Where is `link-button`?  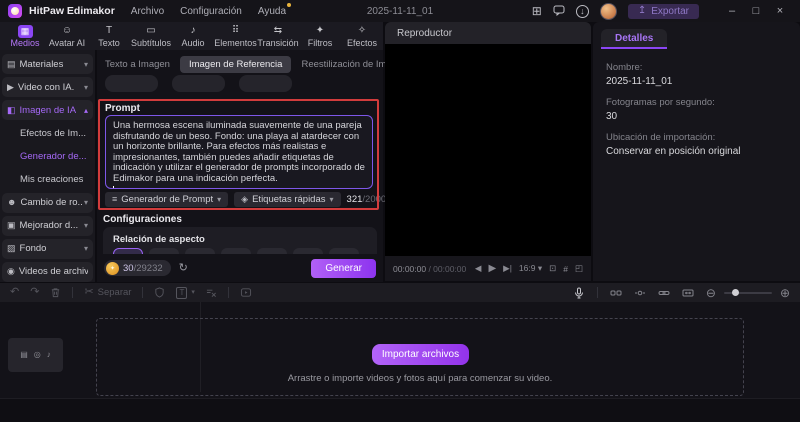 link-button is located at coordinates (664, 293).